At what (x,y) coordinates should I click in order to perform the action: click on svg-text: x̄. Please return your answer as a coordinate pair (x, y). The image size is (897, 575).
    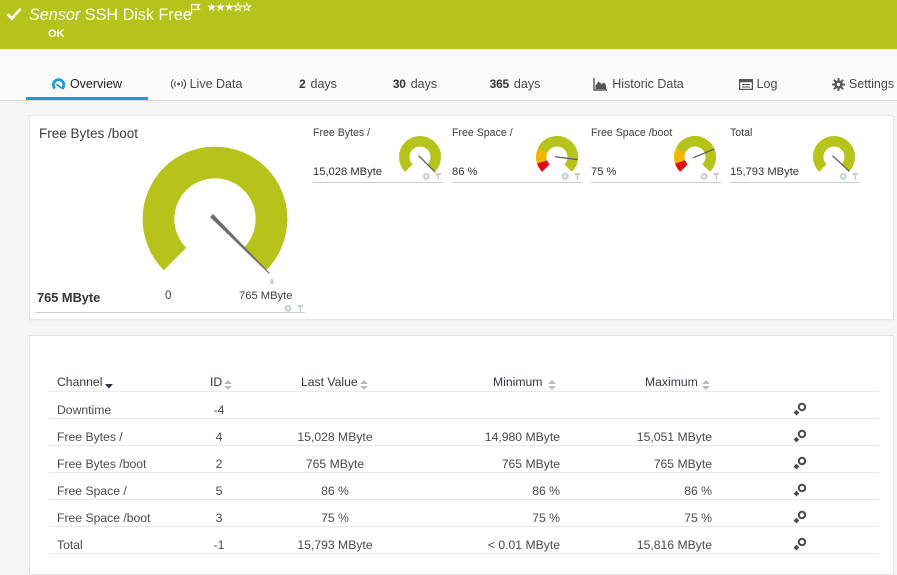
    Looking at the image, I should click on (272, 281).